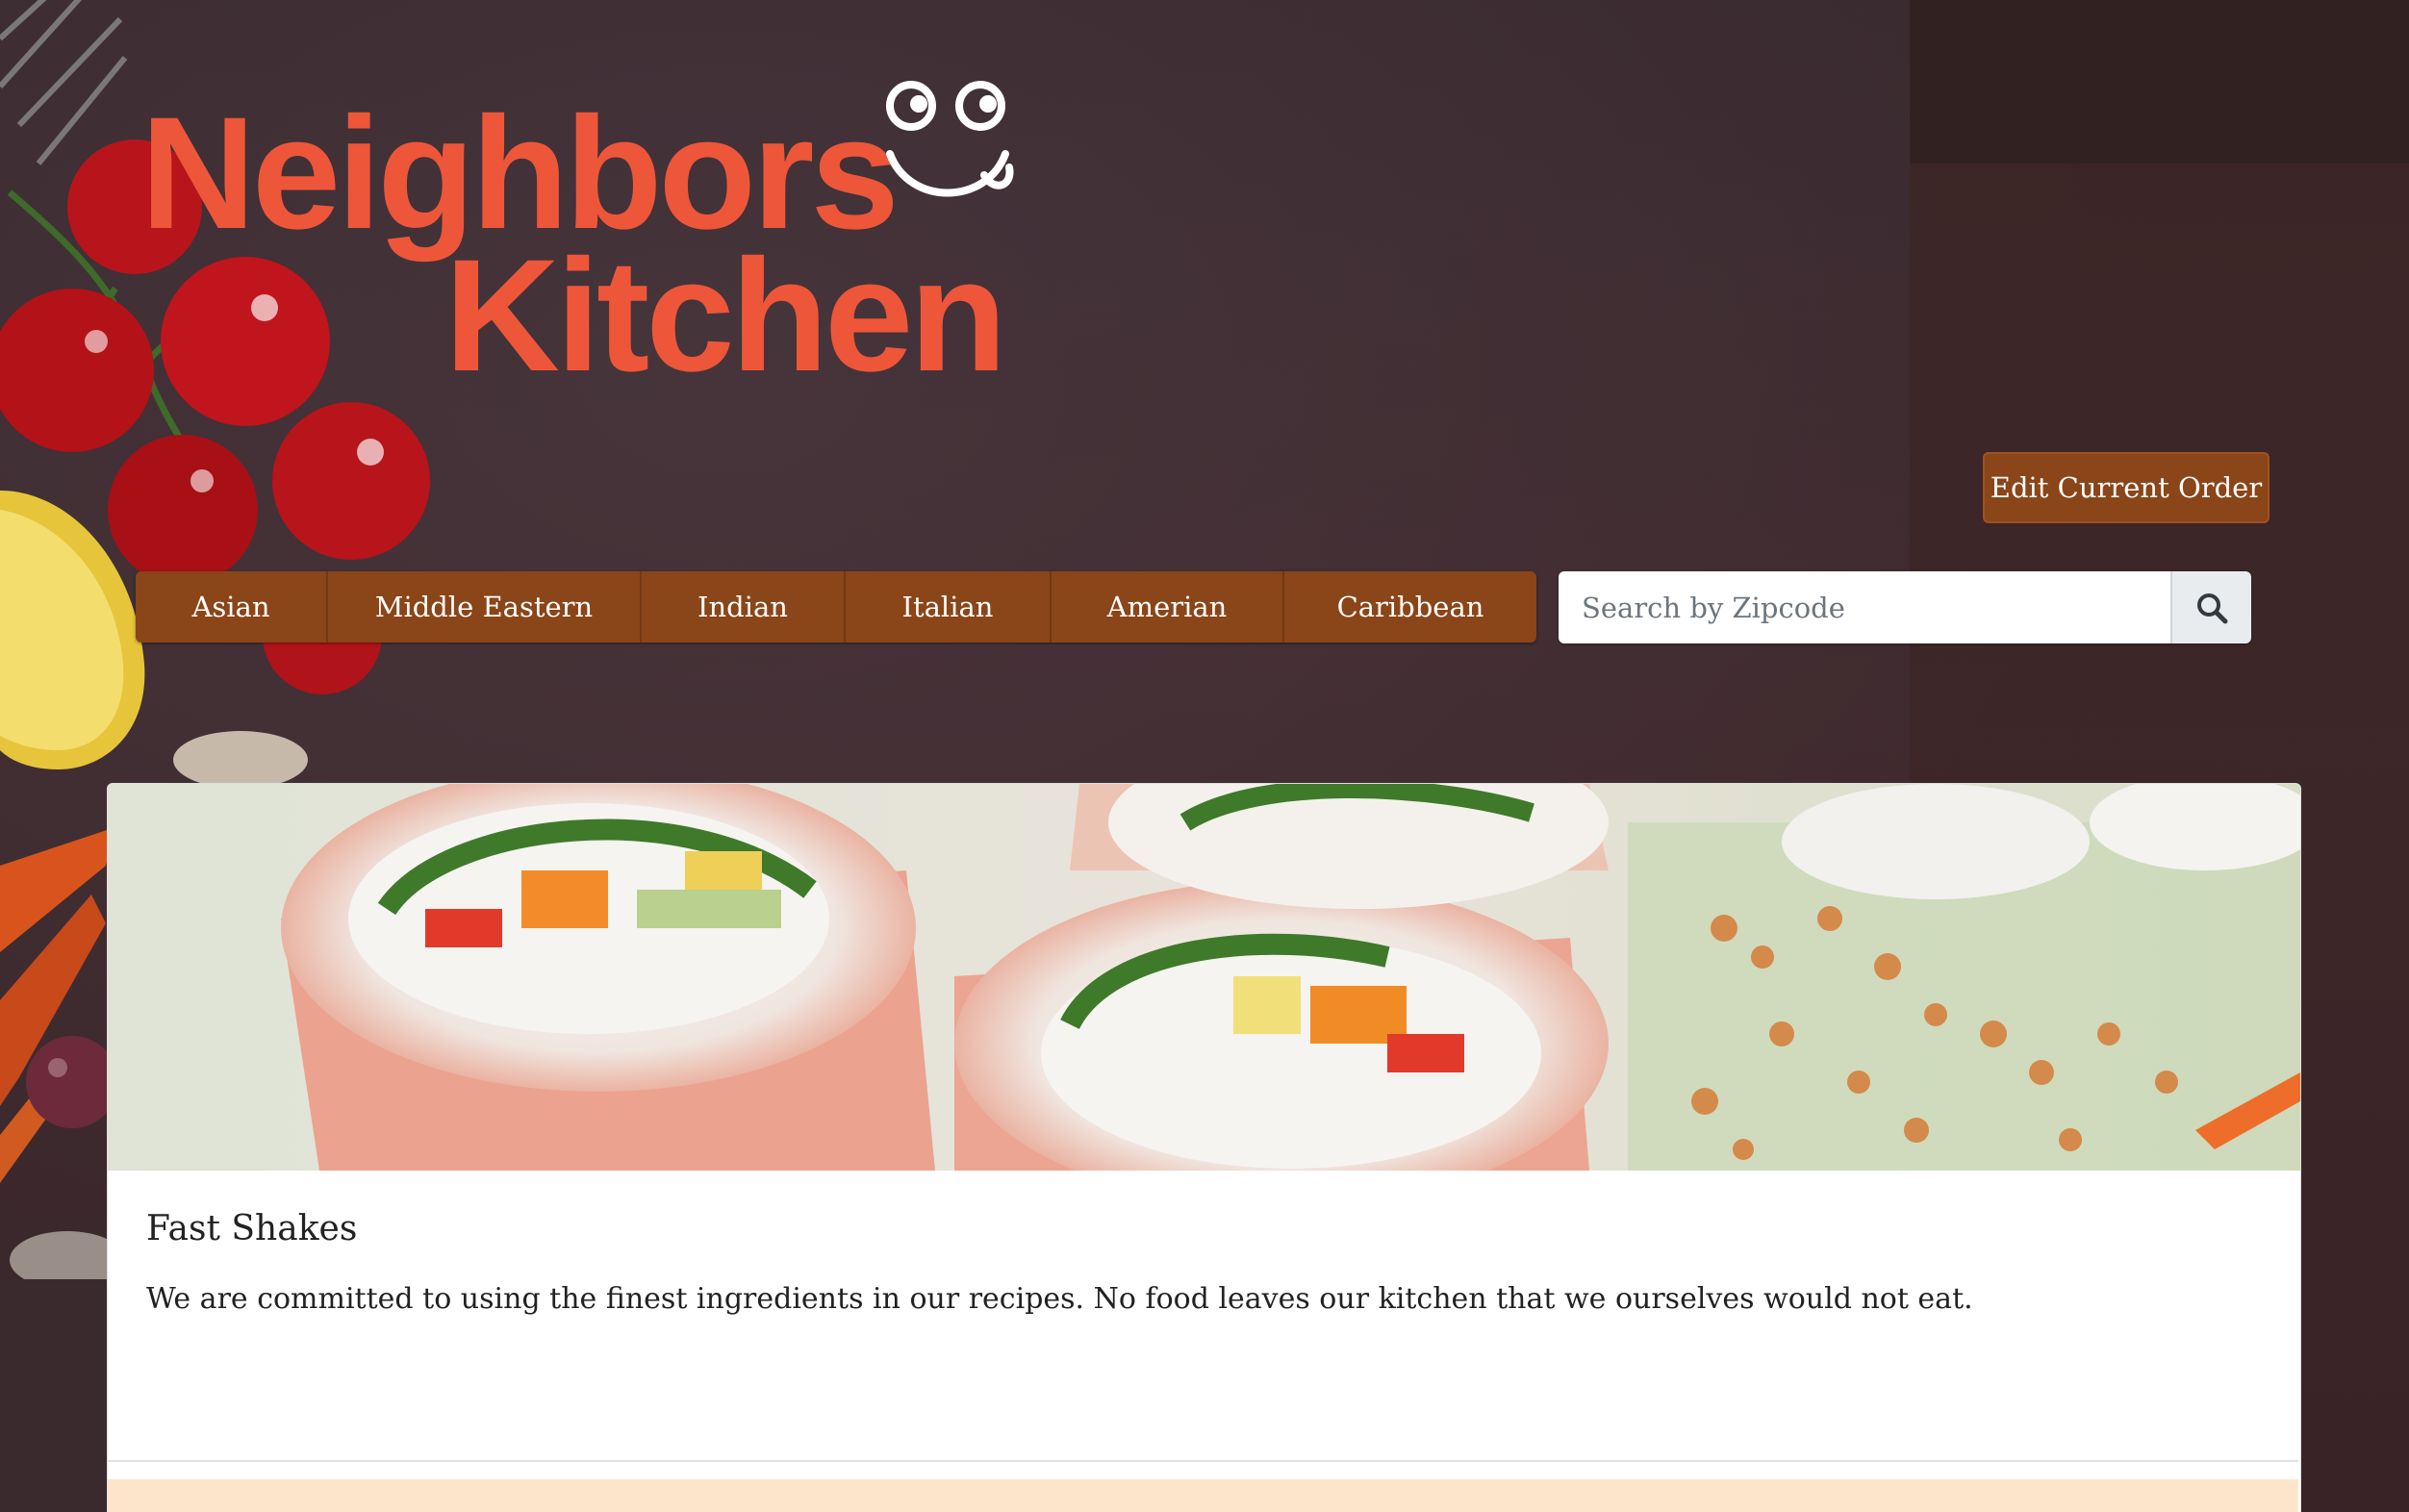 Image resolution: width=2409 pixels, height=1512 pixels. I want to click on zipcode-search, so click(1905, 607).